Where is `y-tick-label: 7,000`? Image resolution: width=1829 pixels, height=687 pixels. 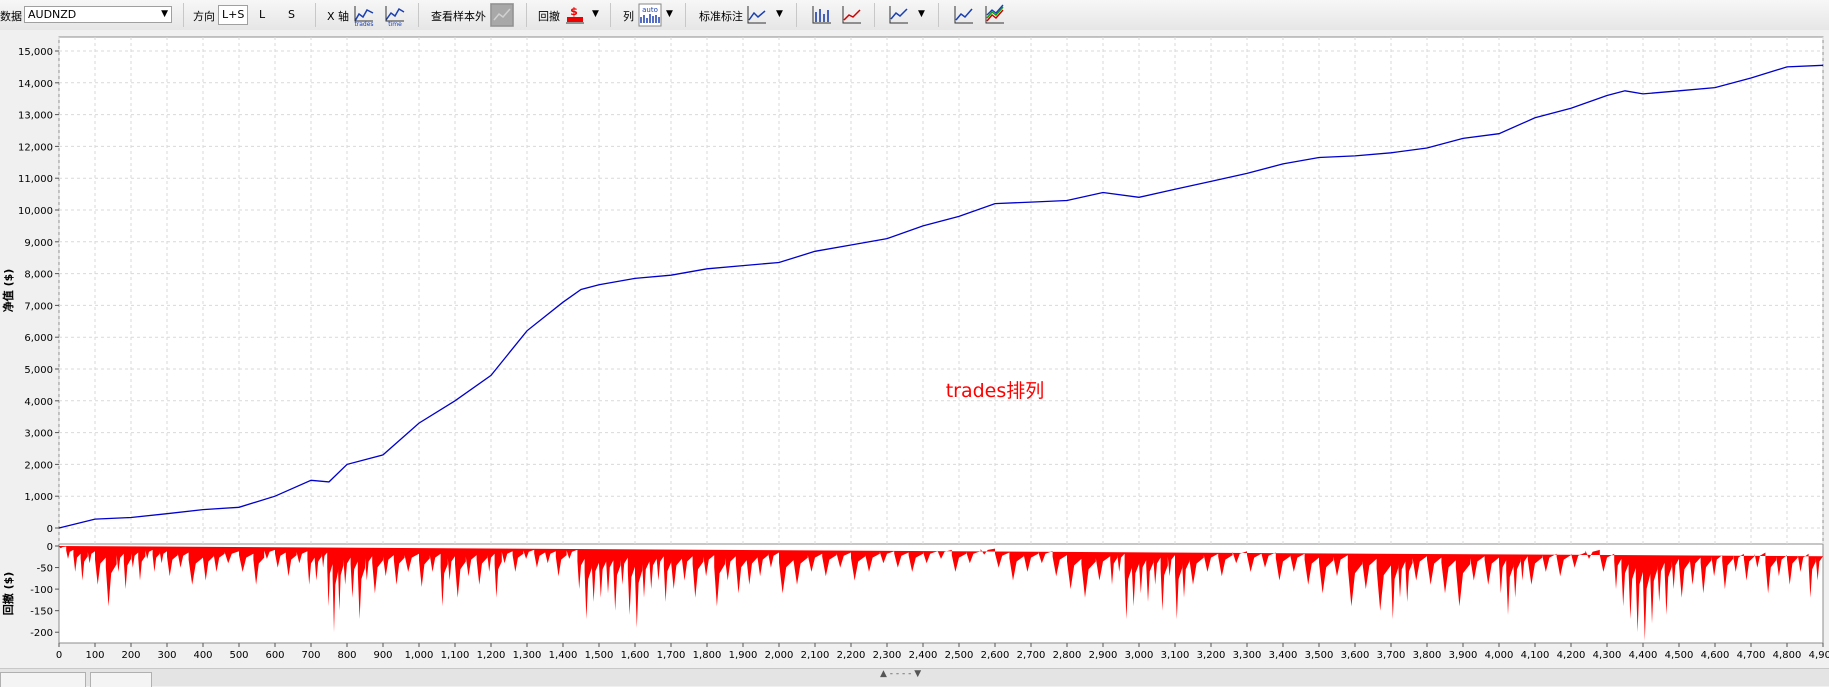 y-tick-label: 7,000 is located at coordinates (38, 306).